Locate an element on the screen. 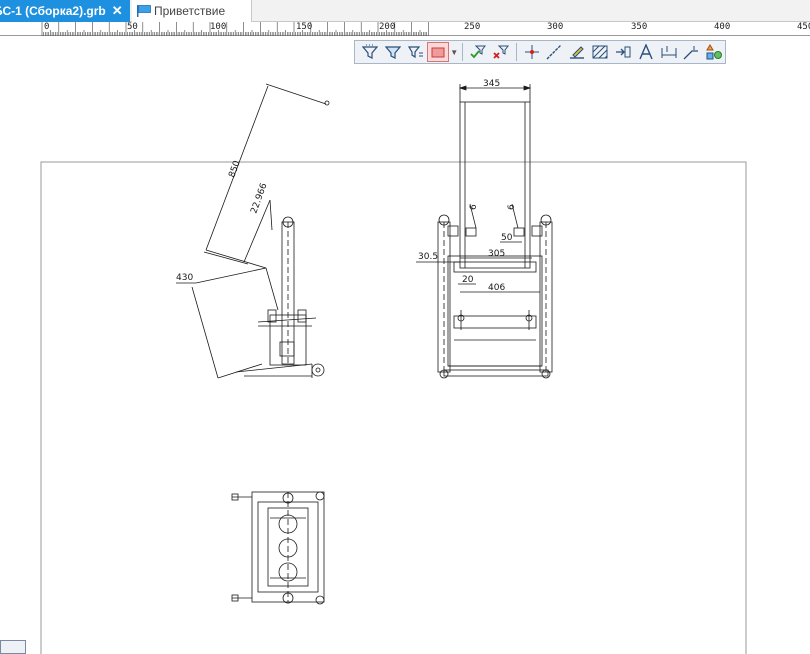 This screenshot has height=654, width=810. dimension-icon is located at coordinates (669, 52).